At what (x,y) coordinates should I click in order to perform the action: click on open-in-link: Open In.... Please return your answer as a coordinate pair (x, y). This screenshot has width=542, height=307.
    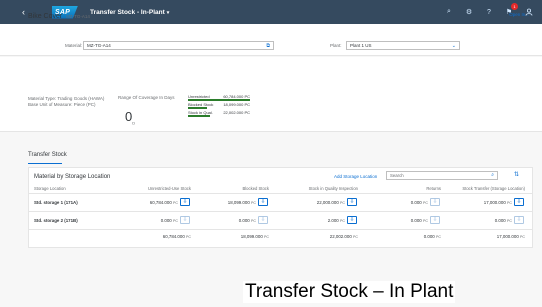
    Looking at the image, I should click on (519, 14).